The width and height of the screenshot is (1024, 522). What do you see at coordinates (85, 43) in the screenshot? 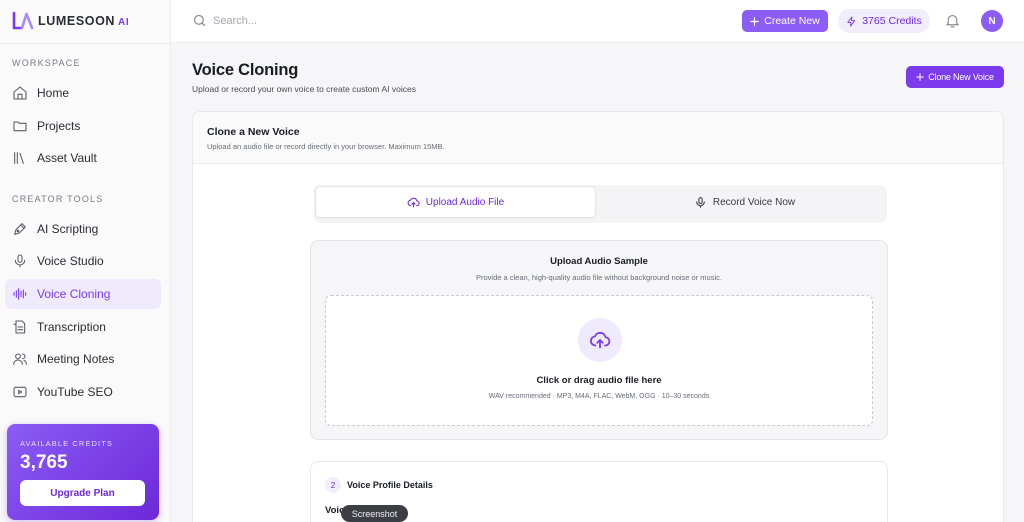
I see `sidebar-divider` at bounding box center [85, 43].